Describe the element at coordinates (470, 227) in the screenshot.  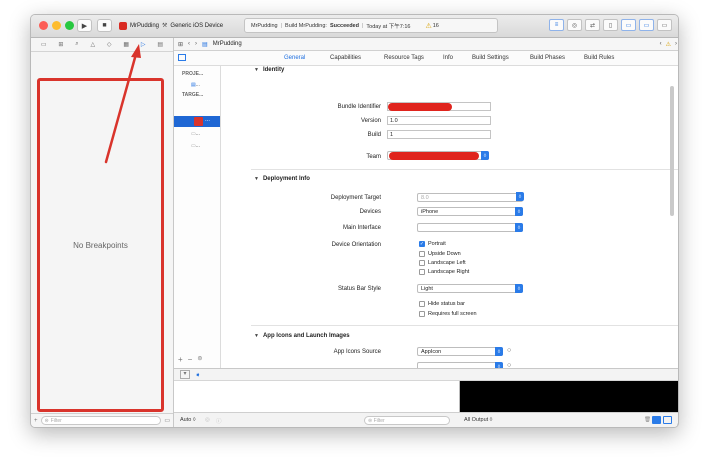
I see `main-interface-combo: ◊` at that location.